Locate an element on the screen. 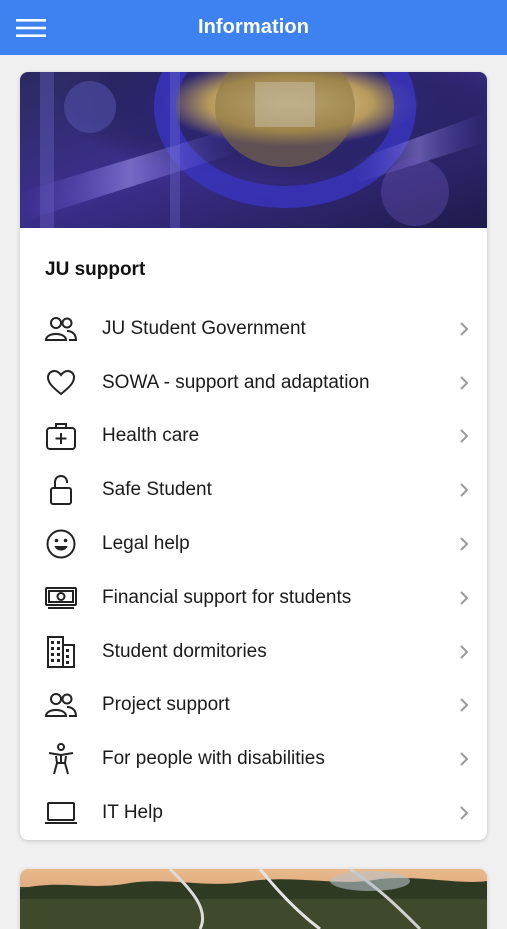  list-item-disabilities: For people with disabilities is located at coordinates (253, 759).